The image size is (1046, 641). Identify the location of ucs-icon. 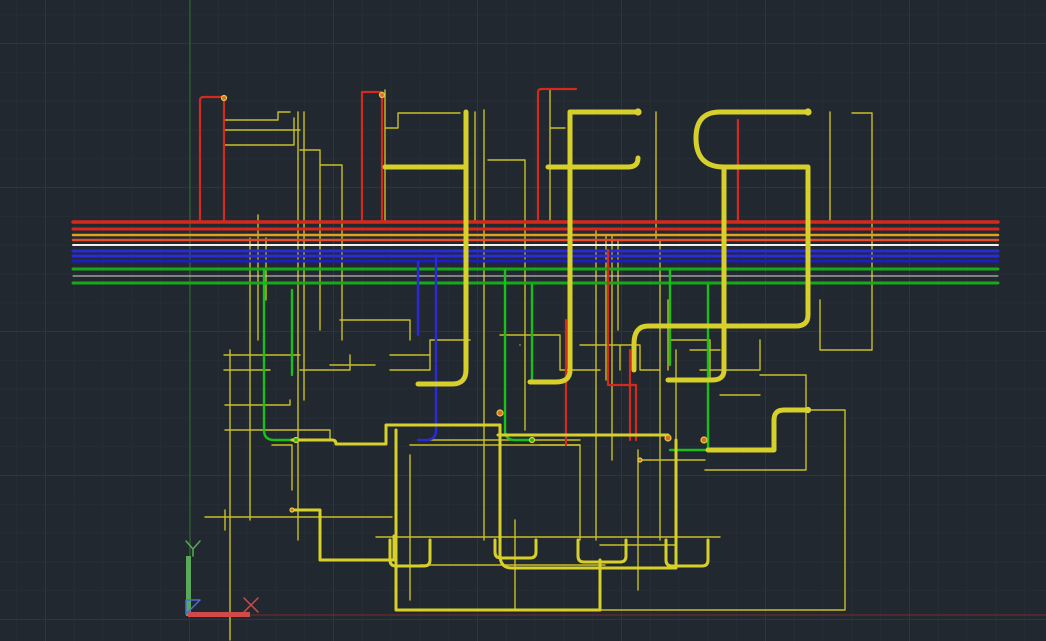
(222, 578).